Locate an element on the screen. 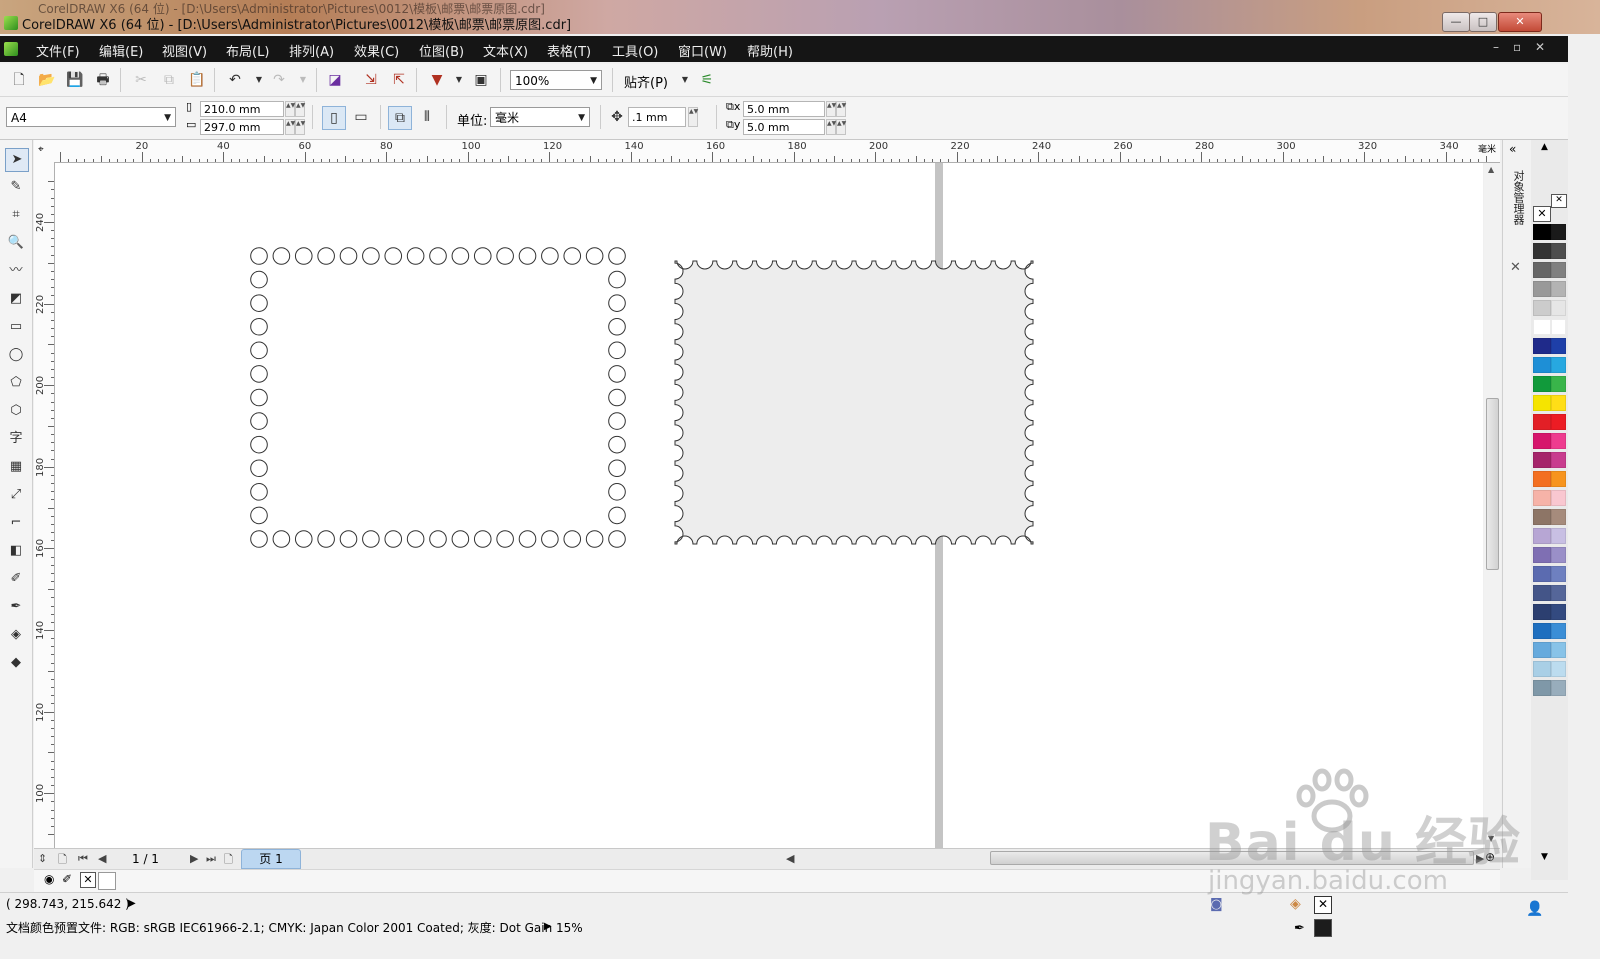 Image resolution: width=1600 pixels, height=959 pixels. page-width-field: 210.0 mm is located at coordinates (242, 109).